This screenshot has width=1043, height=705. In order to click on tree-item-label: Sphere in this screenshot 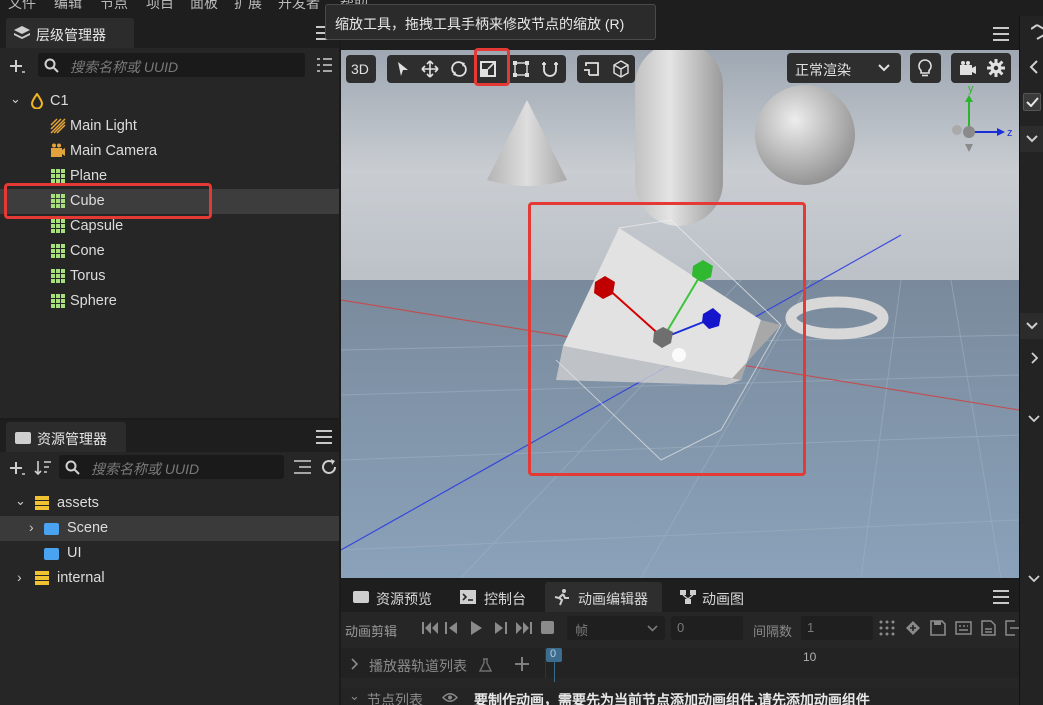, I will do `click(93, 301)`.